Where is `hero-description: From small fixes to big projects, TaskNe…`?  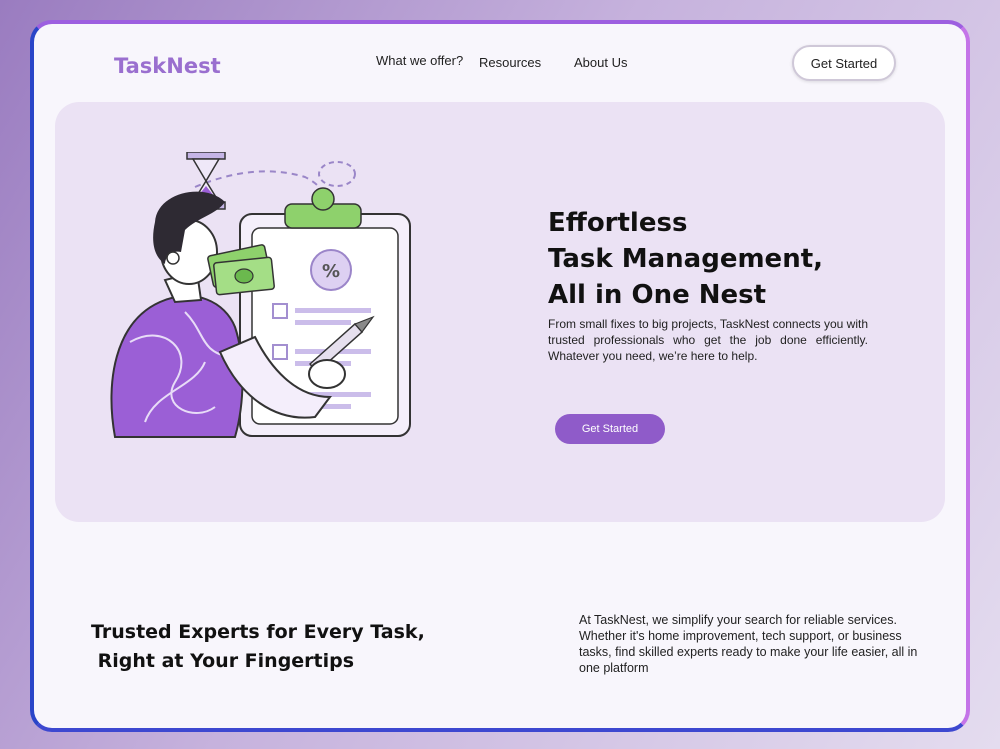 hero-description: From small fixes to big projects, TaskNe… is located at coordinates (708, 340).